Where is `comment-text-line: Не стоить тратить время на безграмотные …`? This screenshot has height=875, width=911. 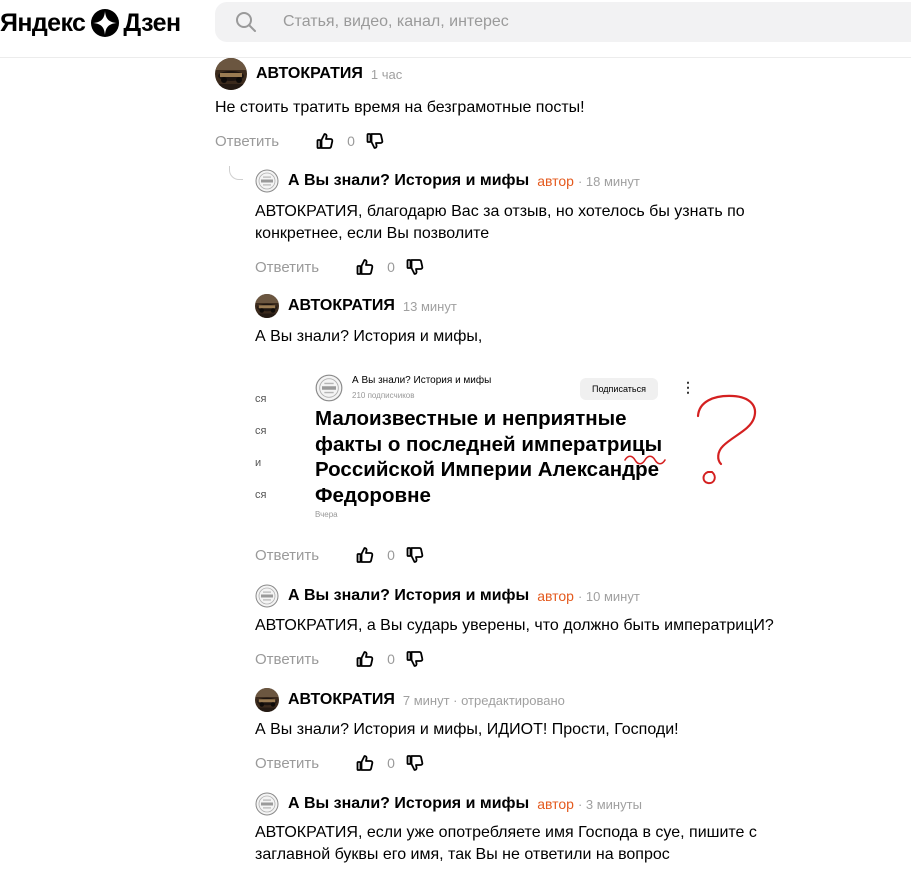 comment-text-line: Не стоить тратить время на безграмотные … is located at coordinates (400, 107).